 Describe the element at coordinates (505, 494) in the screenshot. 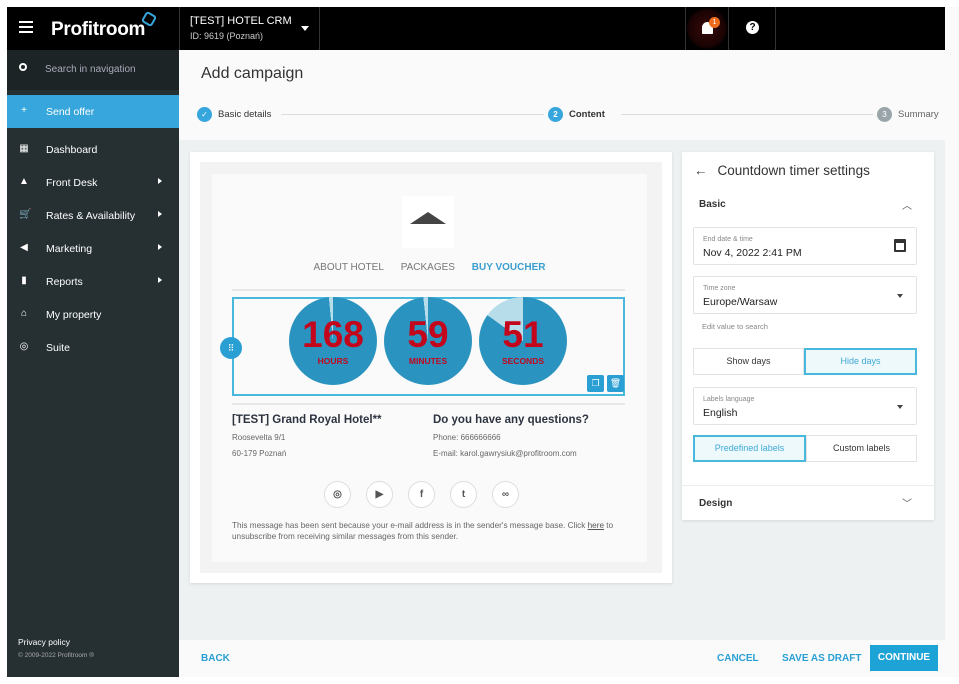

I see `tripadvisor-icon: ∞` at that location.